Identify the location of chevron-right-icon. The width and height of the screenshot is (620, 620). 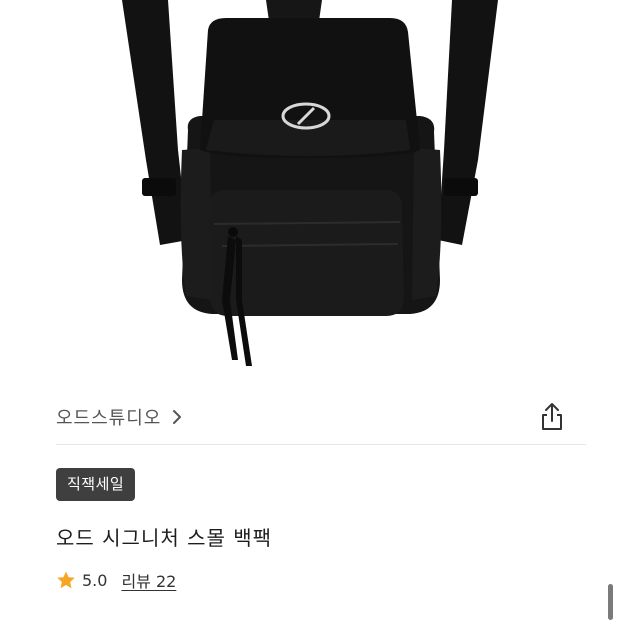
(177, 417).